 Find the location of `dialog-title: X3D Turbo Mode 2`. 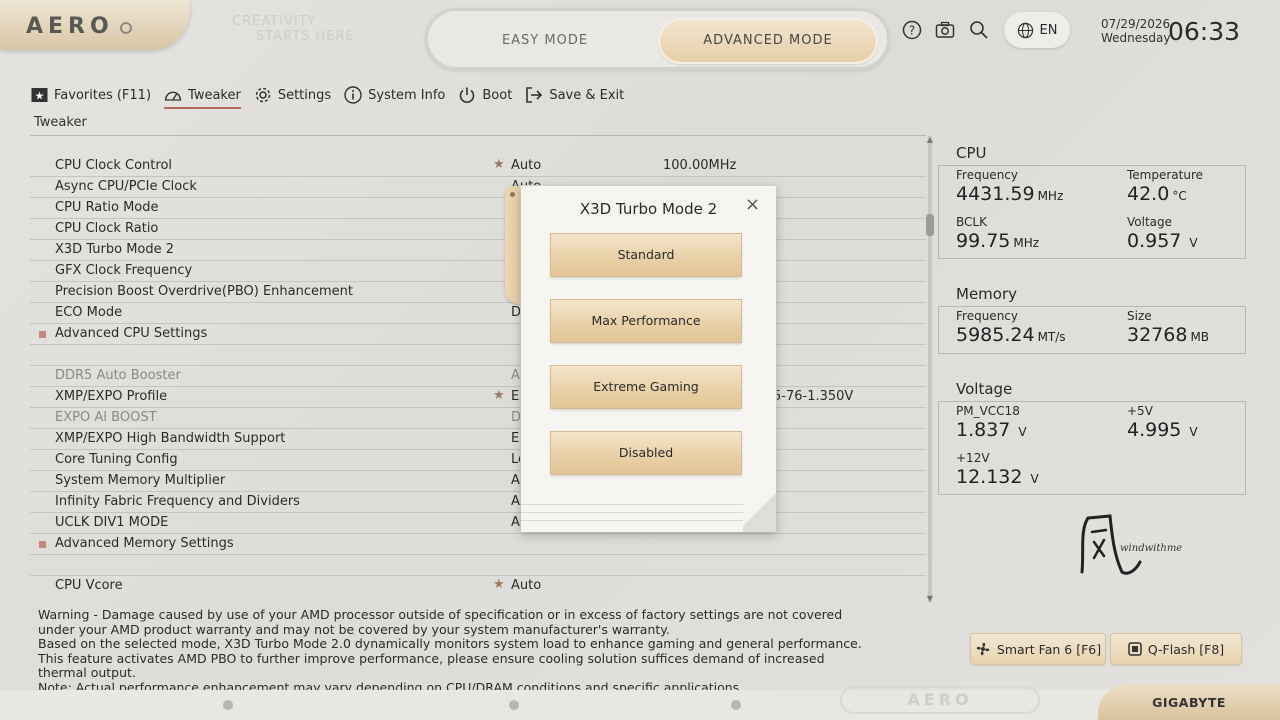

dialog-title: X3D Turbo Mode 2 is located at coordinates (648, 209).